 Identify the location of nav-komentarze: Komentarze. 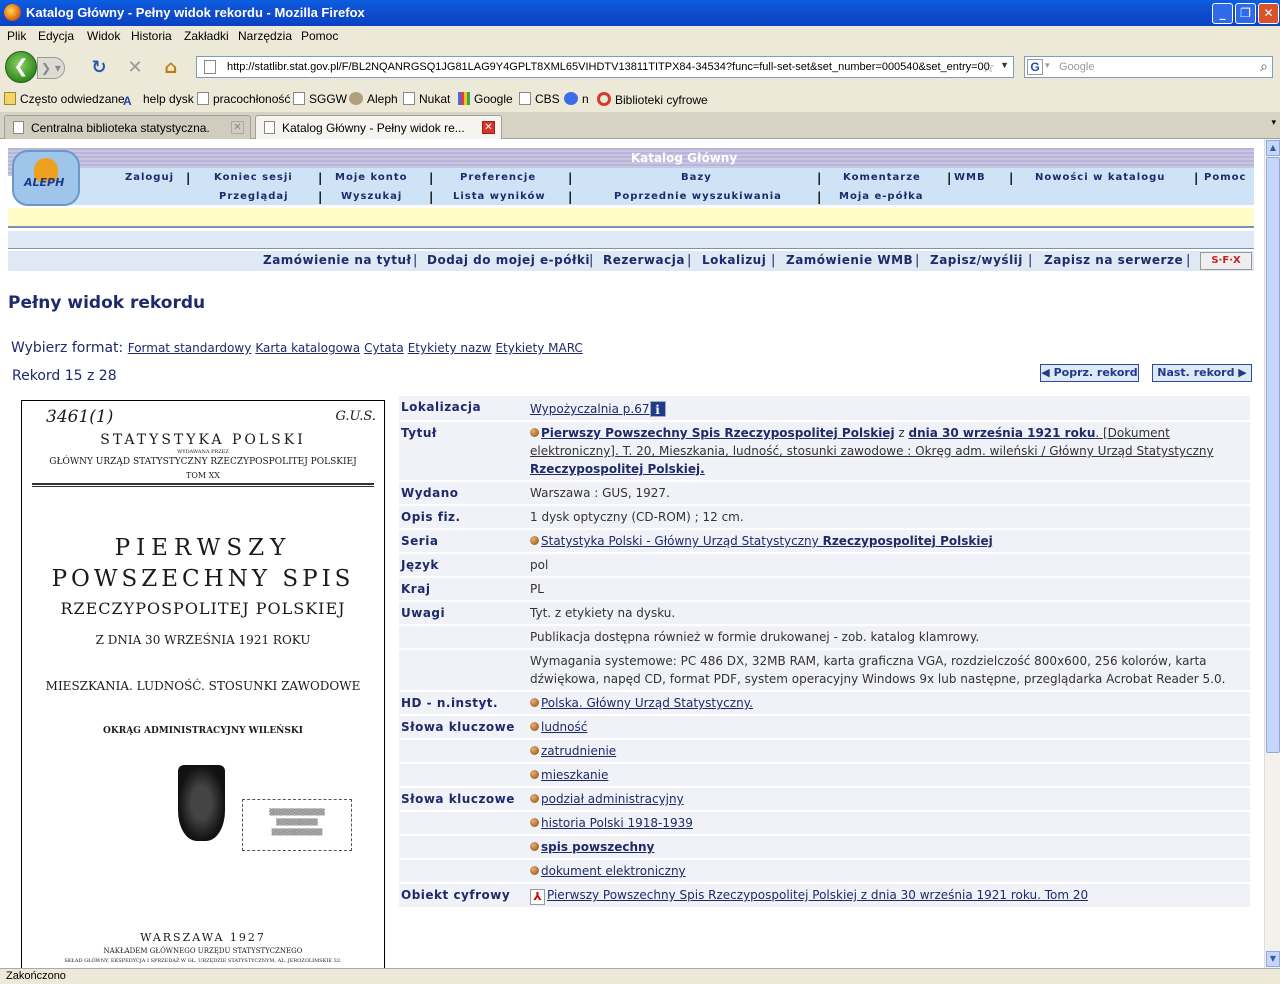
(882, 177).